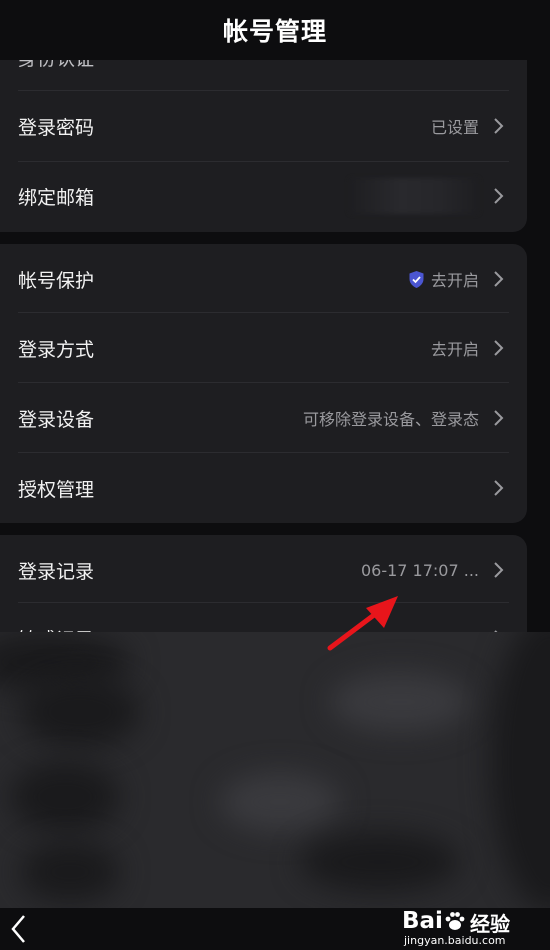 The width and height of the screenshot is (550, 950). Describe the element at coordinates (56, 280) in the screenshot. I see `row-label: 帐号保护` at that location.